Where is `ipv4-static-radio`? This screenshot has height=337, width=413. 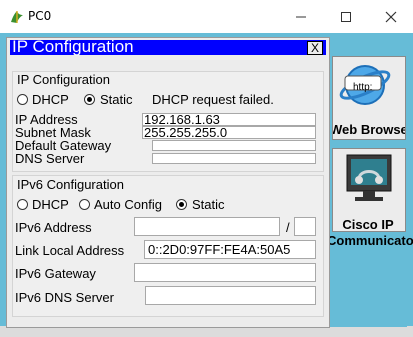
ipv4-static-radio is located at coordinates (89, 99).